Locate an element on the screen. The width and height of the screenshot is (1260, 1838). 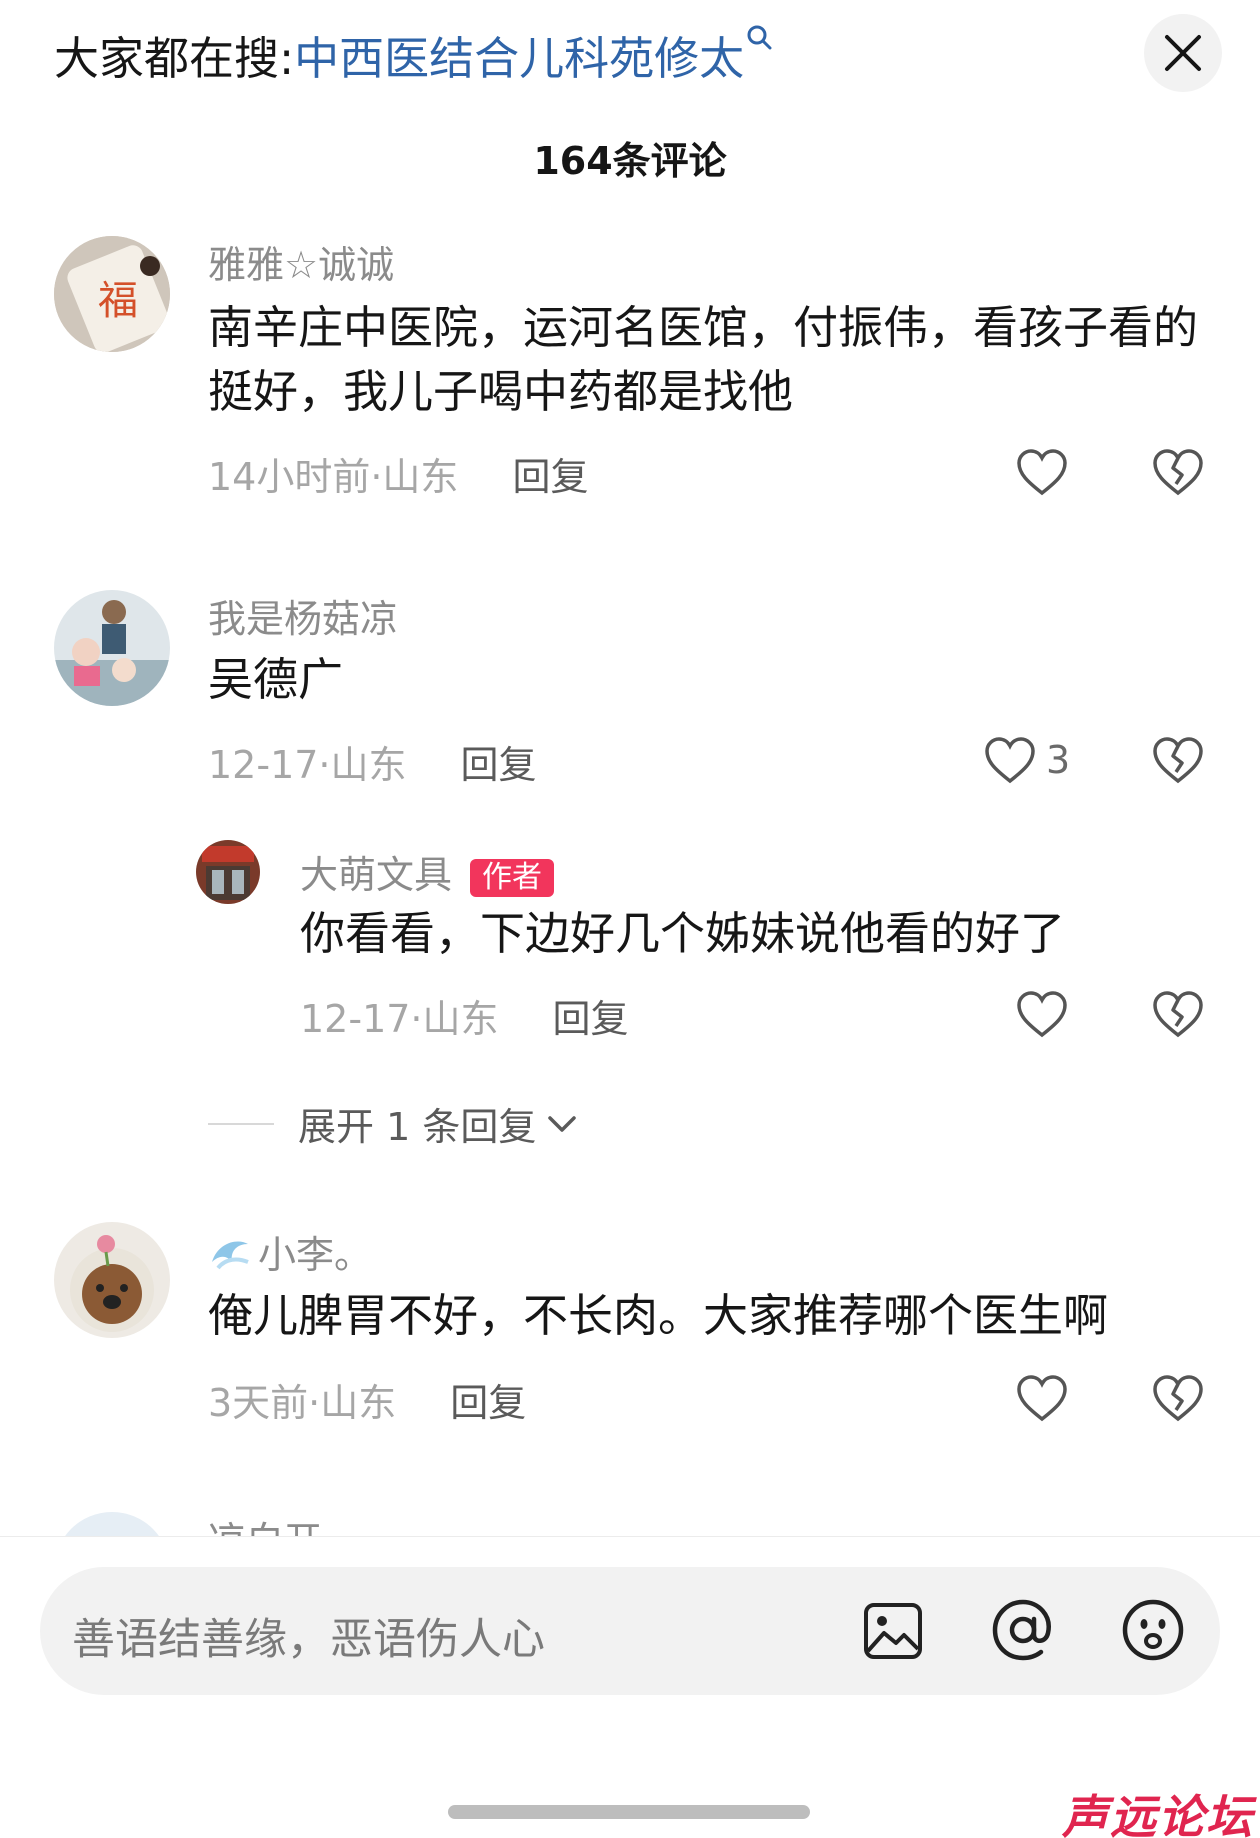
svg-text: 福 is located at coordinates (118, 301).